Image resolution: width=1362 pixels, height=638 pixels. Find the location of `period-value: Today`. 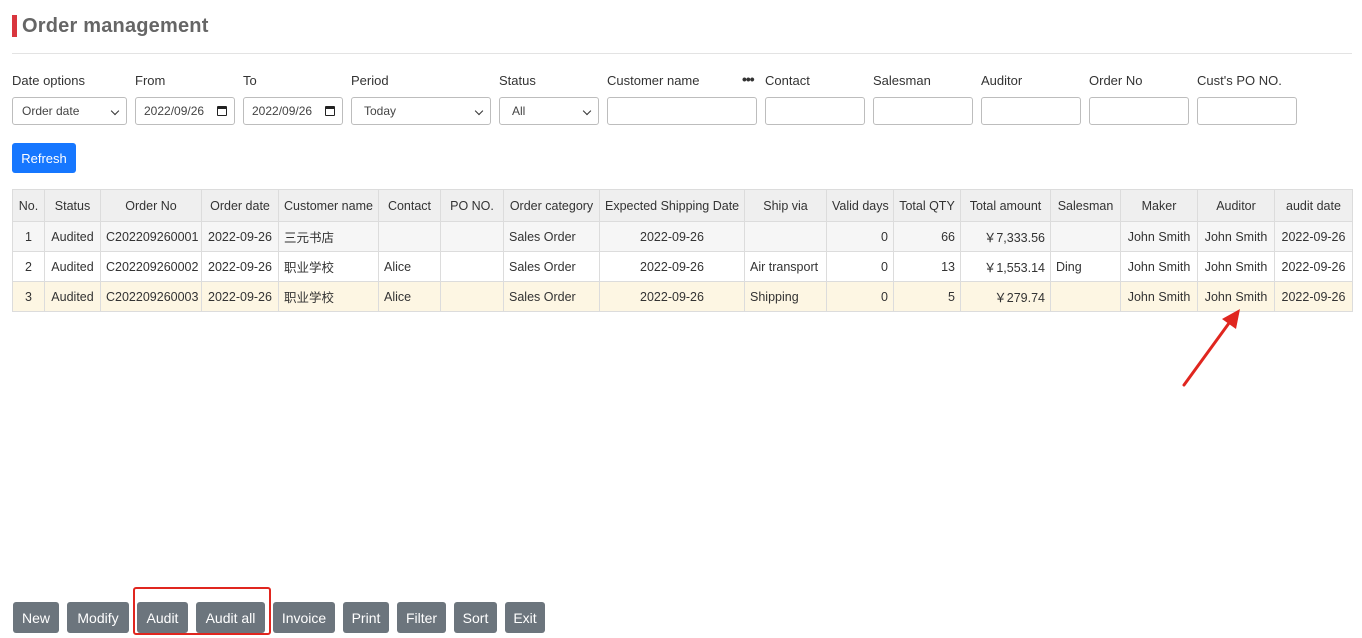

period-value: Today is located at coordinates (380, 111).